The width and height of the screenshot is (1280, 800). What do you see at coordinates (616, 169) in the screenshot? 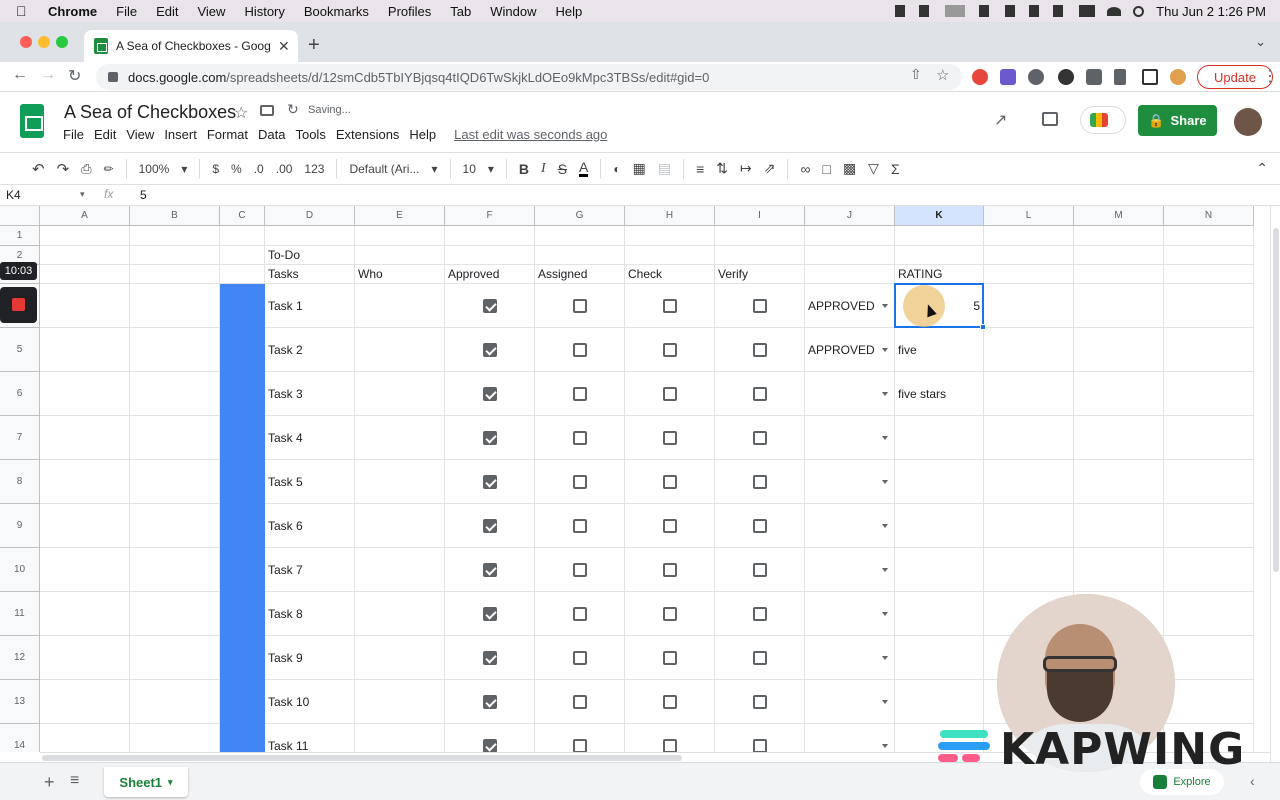
I see `fill-color-icon: ◐` at bounding box center [616, 169].